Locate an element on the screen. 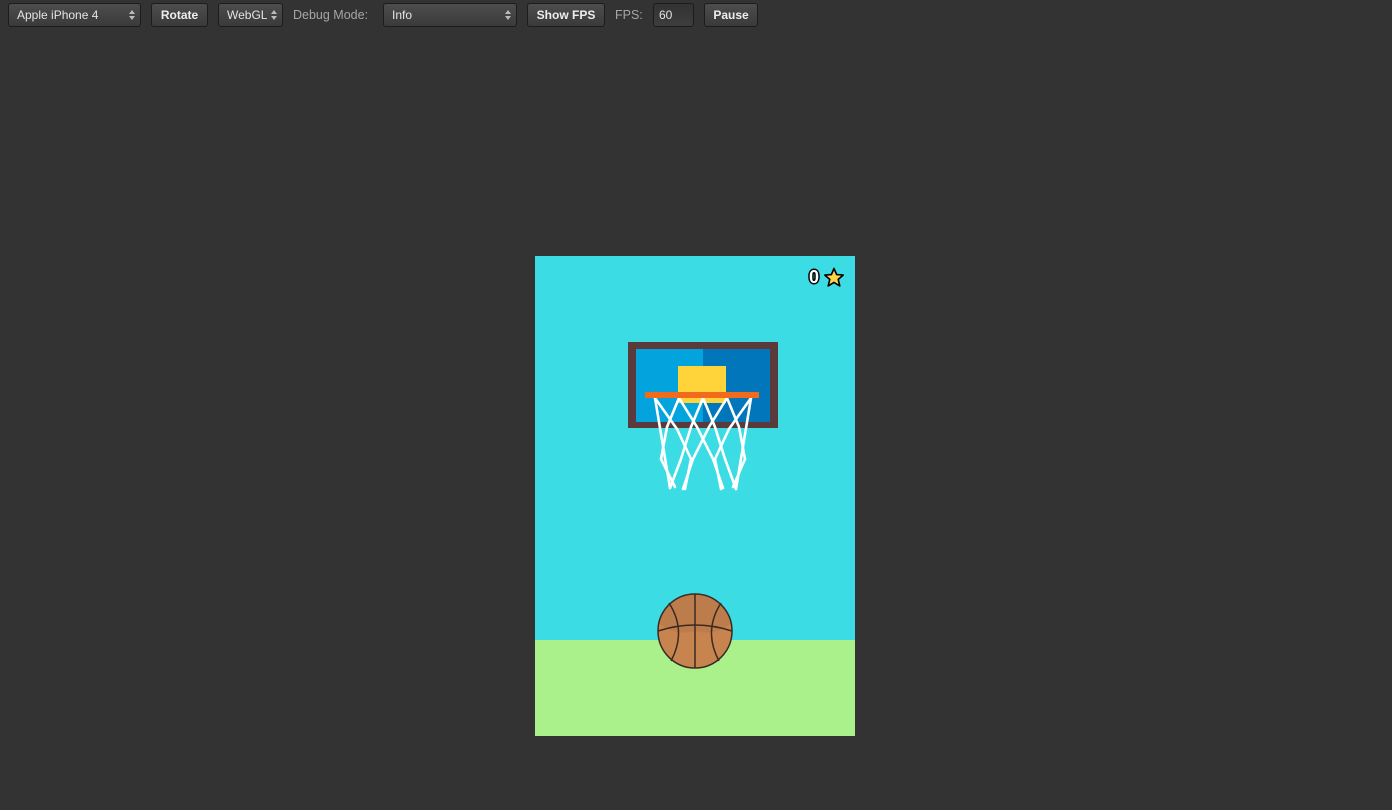  game-canvas: 0 is located at coordinates (695, 496).